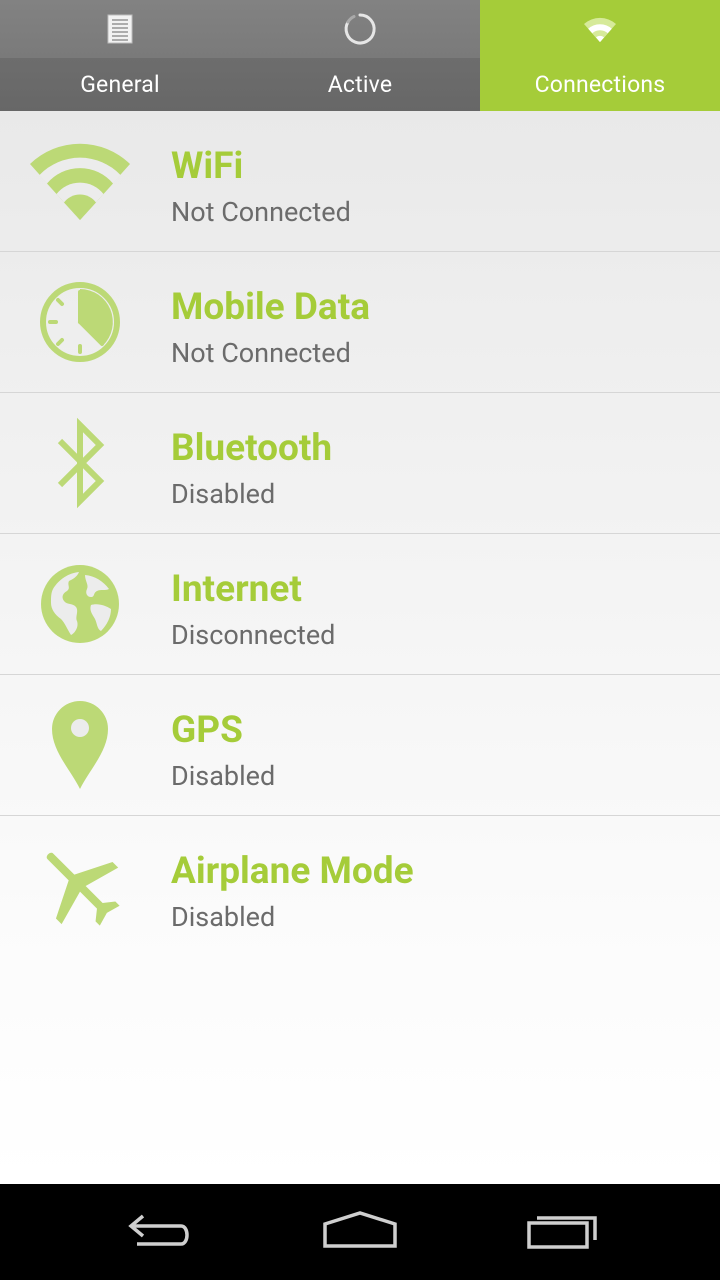 This screenshot has height=1280, width=720. Describe the element at coordinates (252, 448) in the screenshot. I see `item-title: Bluetooth` at that location.